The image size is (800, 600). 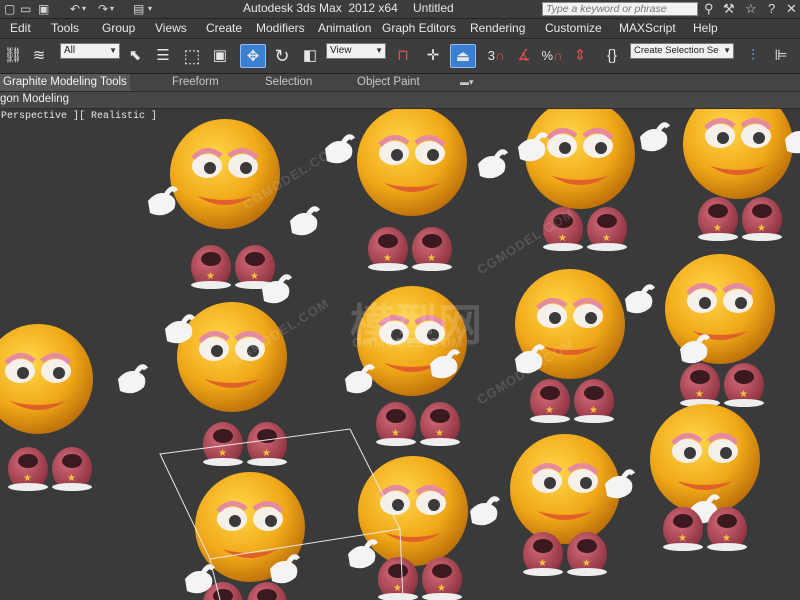 I want to click on named-selection-dropdown: Create Selection Se ▼, so click(x=682, y=51).